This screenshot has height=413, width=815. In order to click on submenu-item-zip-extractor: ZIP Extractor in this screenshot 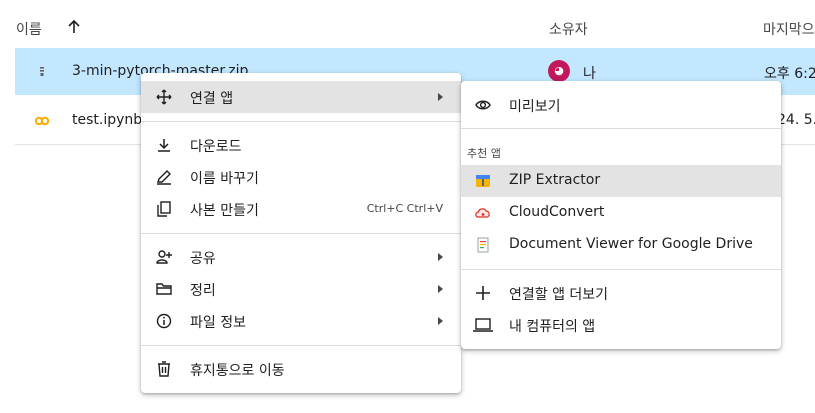, I will do `click(621, 181)`.